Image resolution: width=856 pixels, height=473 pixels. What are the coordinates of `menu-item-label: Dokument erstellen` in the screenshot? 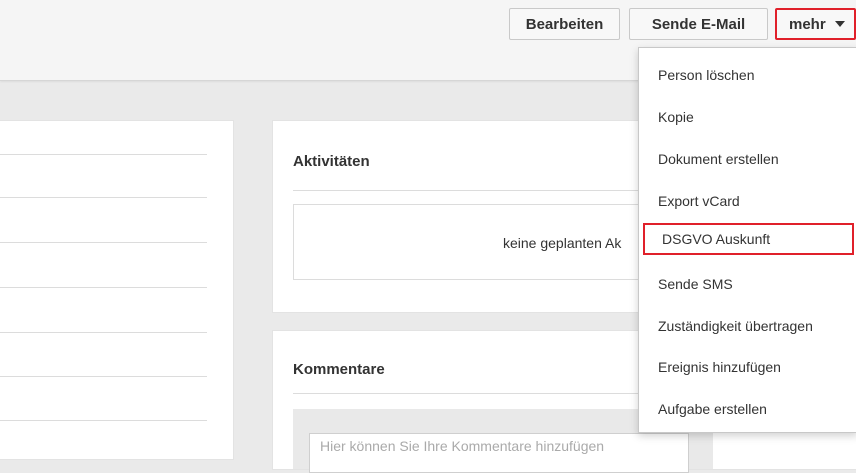 It's located at (718, 159).